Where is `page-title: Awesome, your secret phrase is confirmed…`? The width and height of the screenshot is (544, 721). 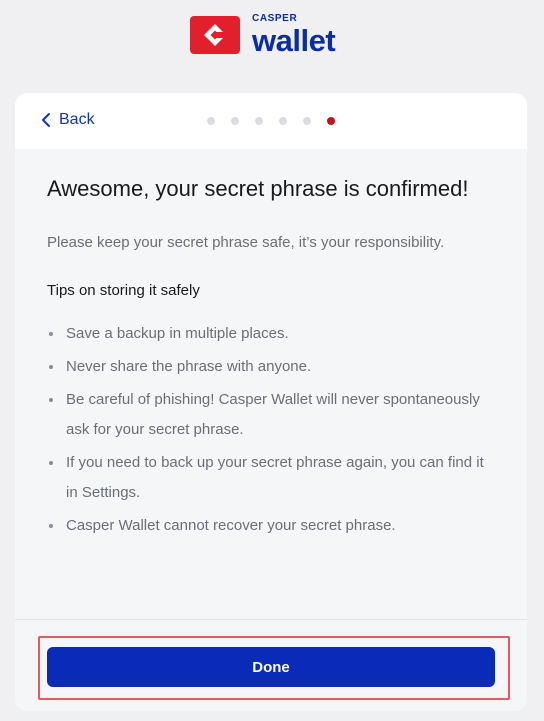
page-title: Awesome, your secret phrase is confirmed… is located at coordinates (258, 188).